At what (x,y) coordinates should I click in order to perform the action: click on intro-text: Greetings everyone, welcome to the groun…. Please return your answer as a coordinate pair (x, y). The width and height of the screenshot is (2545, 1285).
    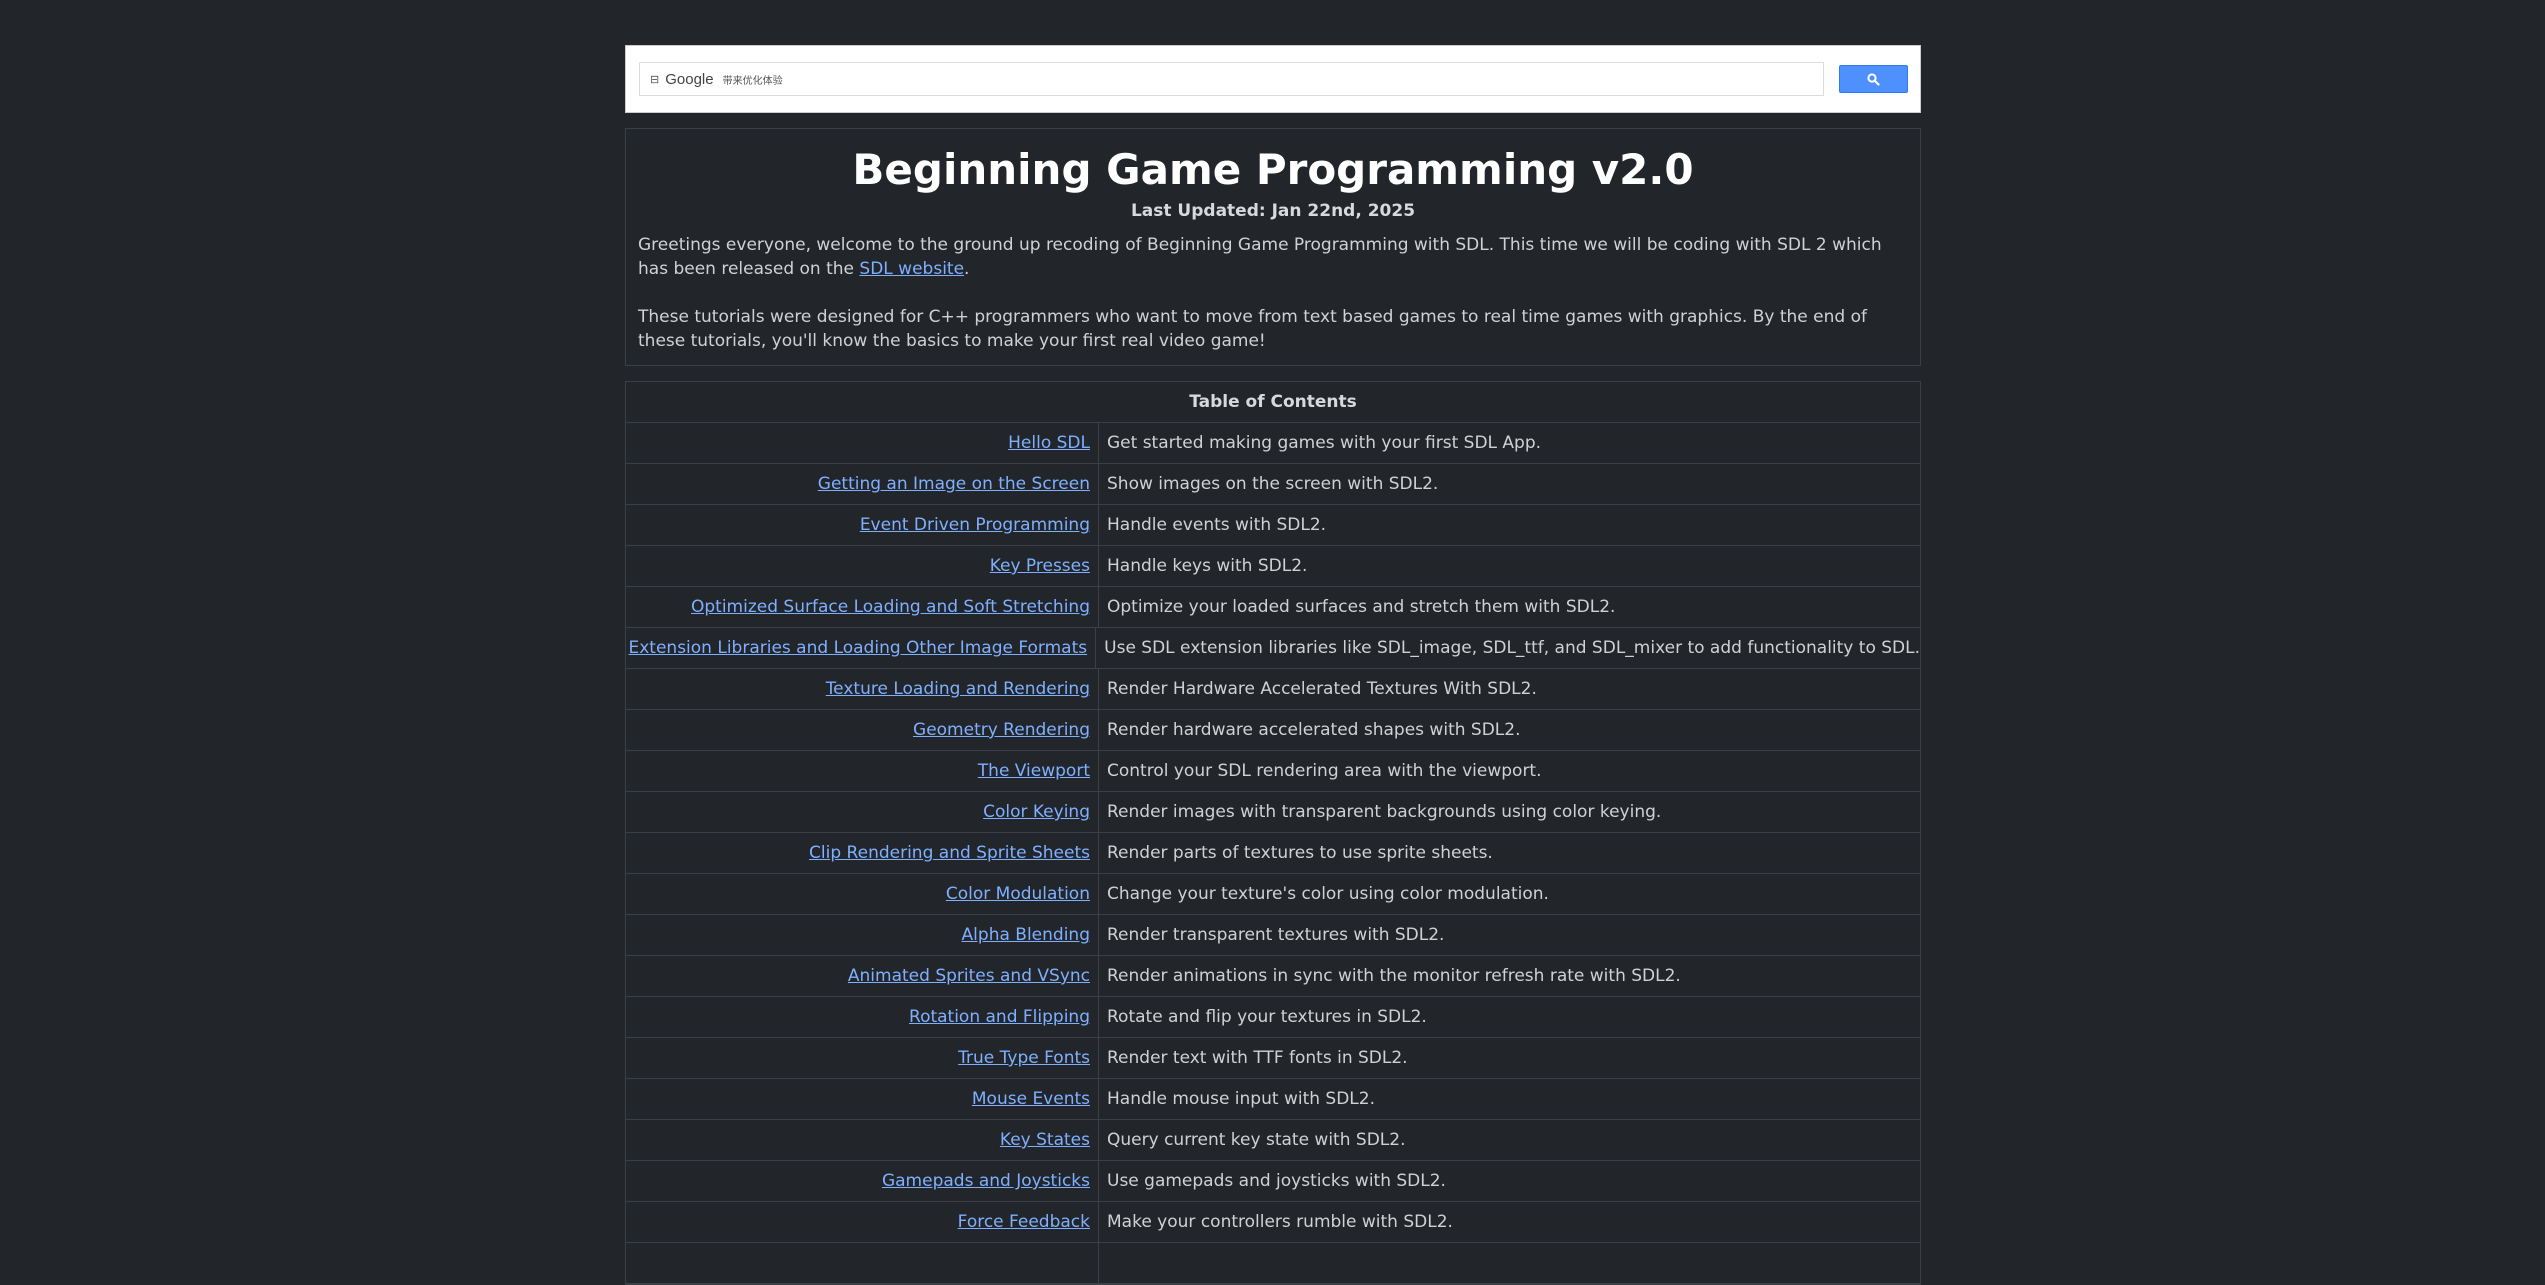
    Looking at the image, I should click on (1260, 257).